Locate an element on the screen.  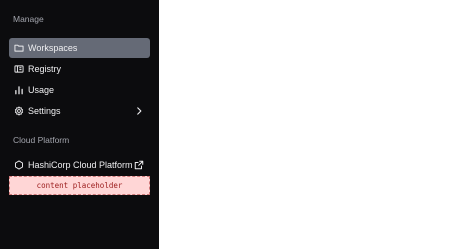
sidebar-item-label: HashiCorp Cloud Platform is located at coordinates (80, 165).